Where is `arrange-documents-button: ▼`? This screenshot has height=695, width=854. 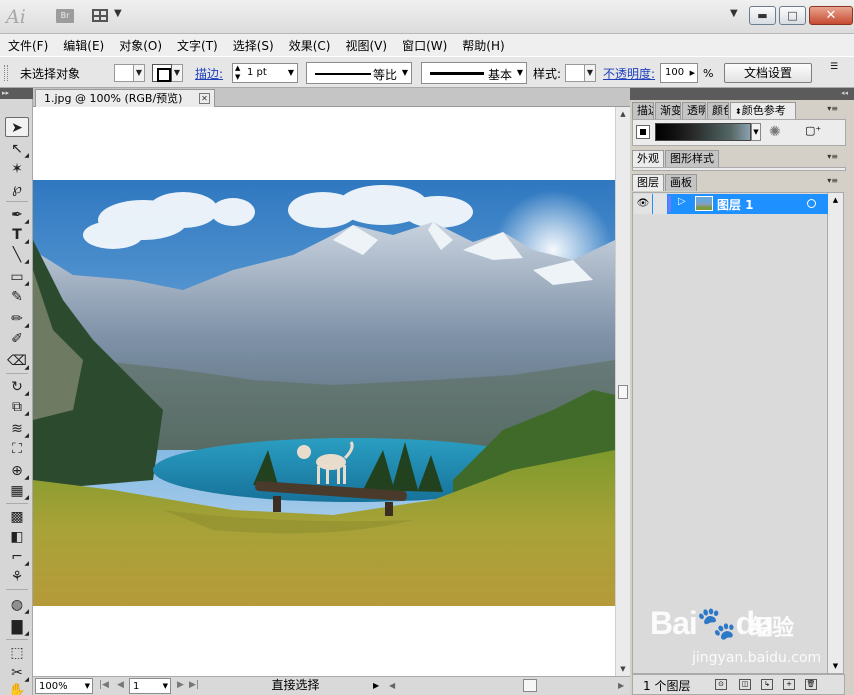
arrange-documents-button: ▼ is located at coordinates (108, 16).